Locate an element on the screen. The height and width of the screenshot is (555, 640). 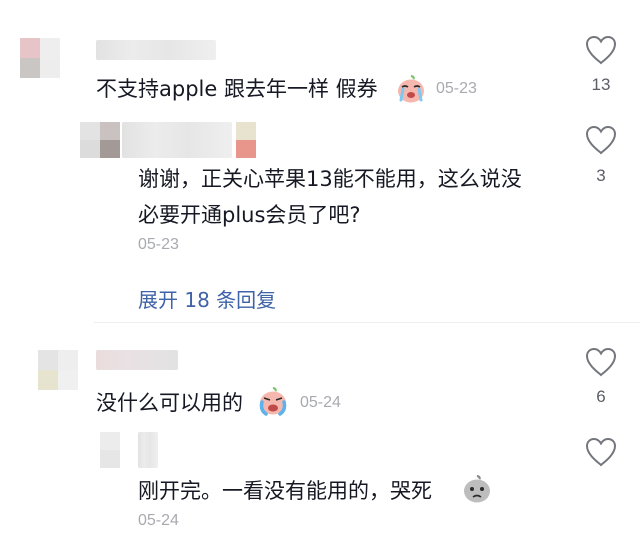
comment-text-line-1: 谢谢，正关心苹果13能不能用，这么说没 is located at coordinates (330, 179).